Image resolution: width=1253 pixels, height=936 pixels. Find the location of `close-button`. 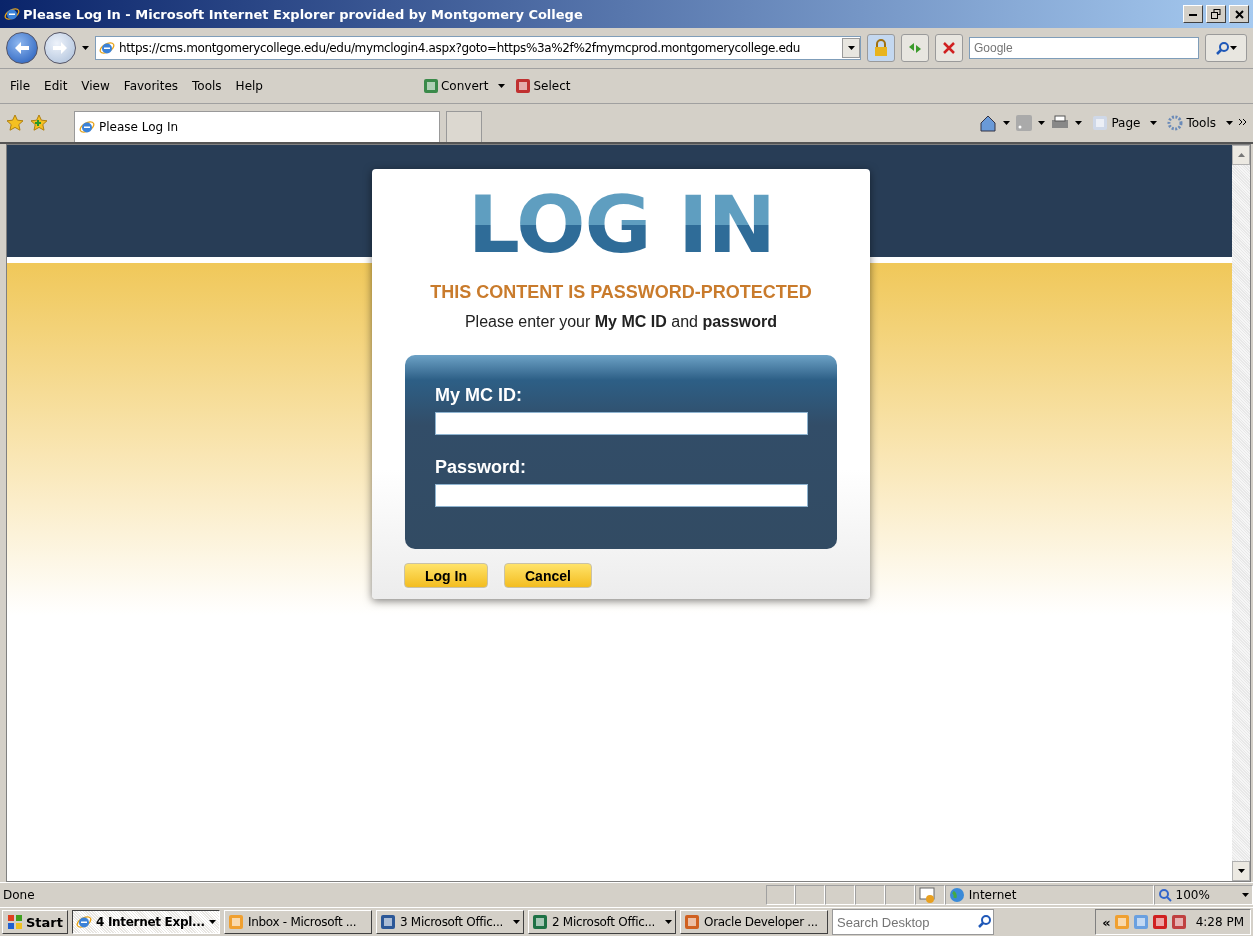

close-button is located at coordinates (1239, 14).